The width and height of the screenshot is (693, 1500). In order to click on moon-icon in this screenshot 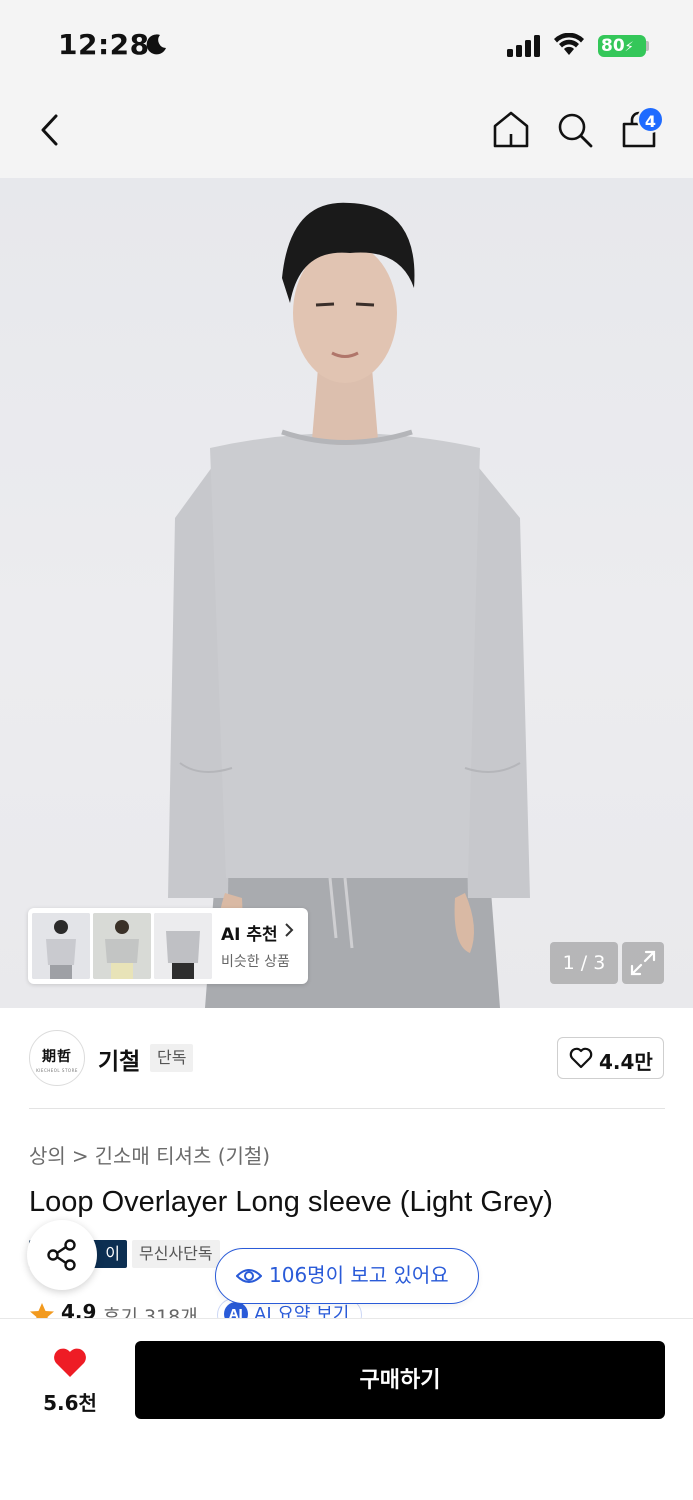, I will do `click(156, 44)`.